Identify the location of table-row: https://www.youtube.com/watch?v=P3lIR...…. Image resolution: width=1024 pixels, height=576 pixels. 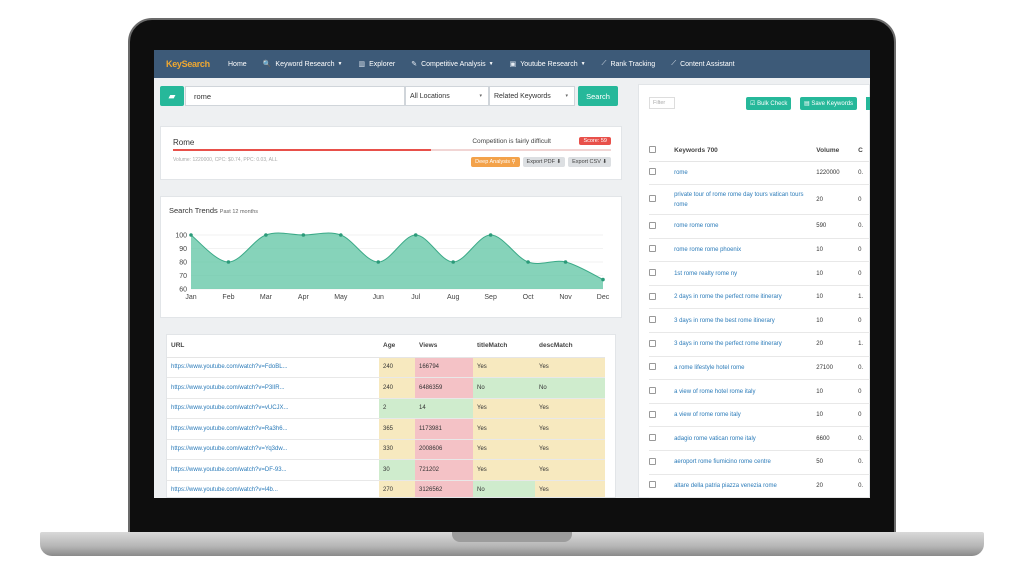
(386, 388).